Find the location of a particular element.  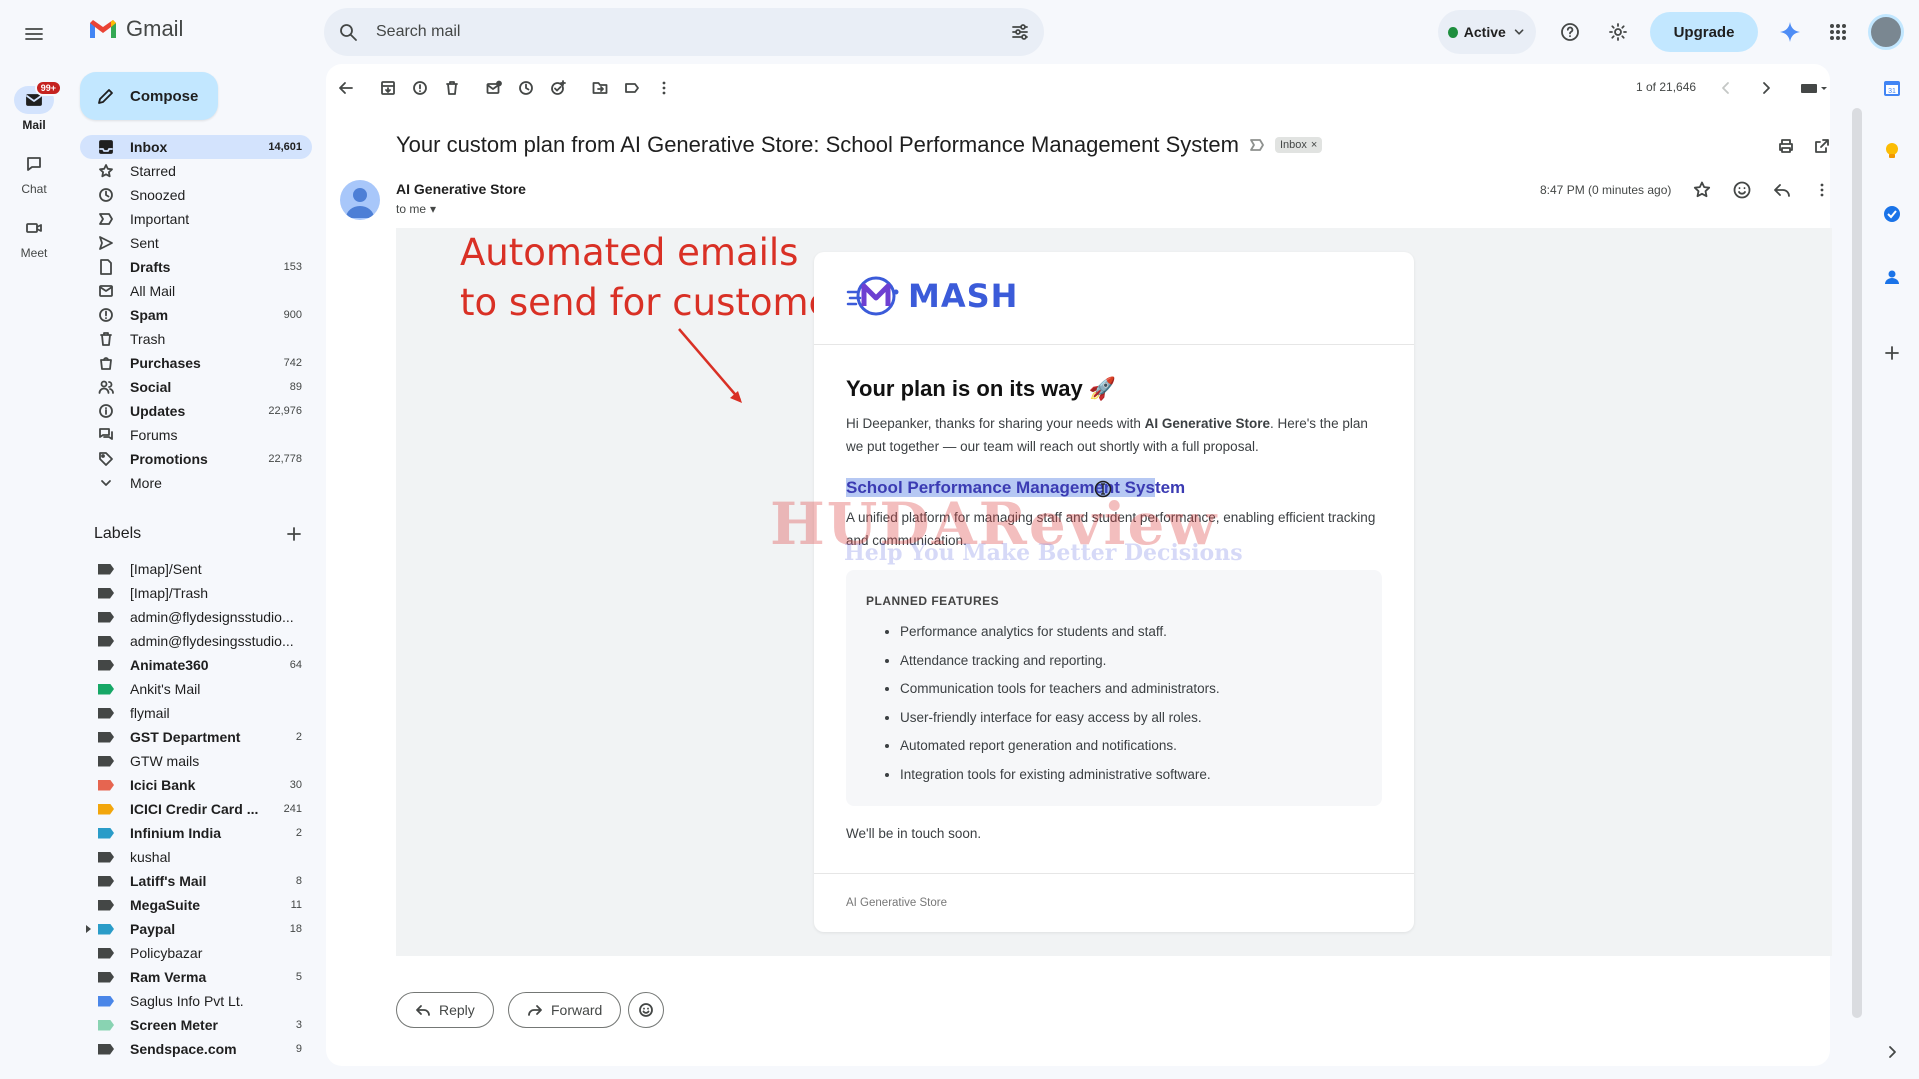

status-selector: Active is located at coordinates (1487, 32).